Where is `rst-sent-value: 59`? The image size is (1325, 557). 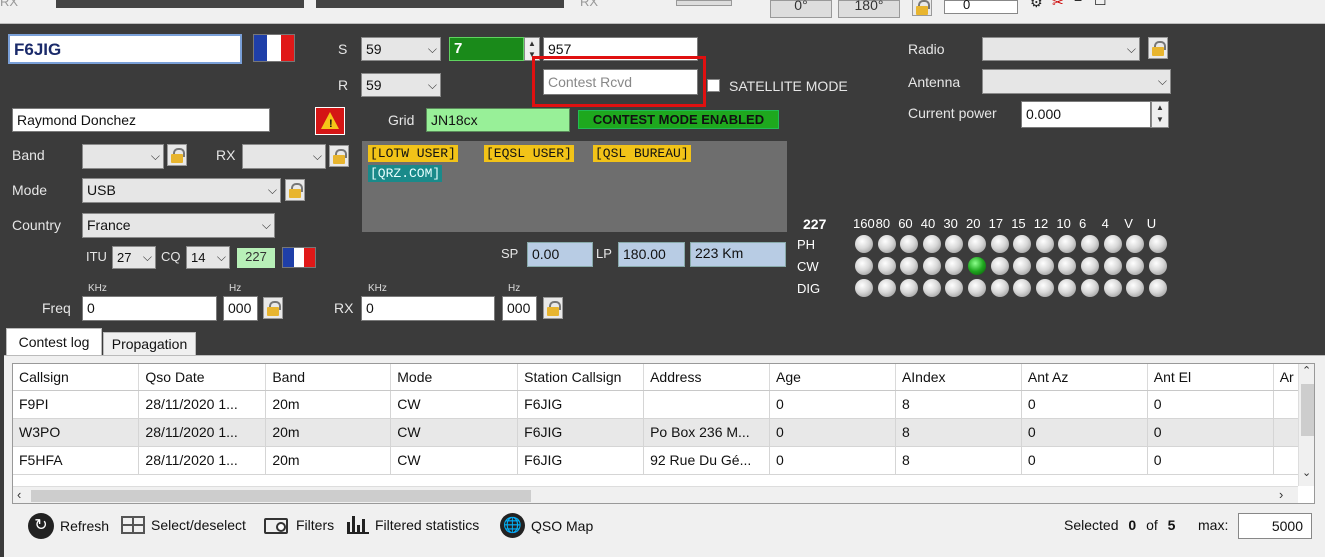 rst-sent-value: 59 is located at coordinates (374, 49).